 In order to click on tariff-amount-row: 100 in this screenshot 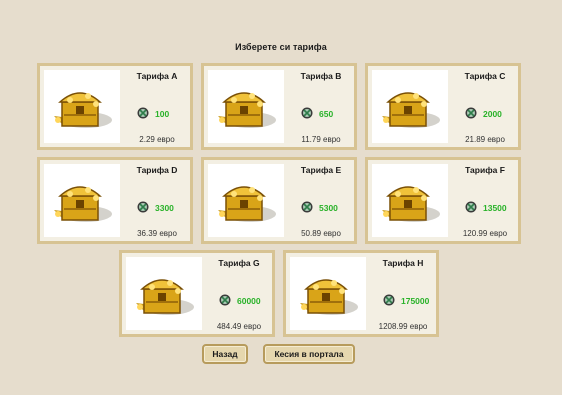, I will do `click(159, 114)`.